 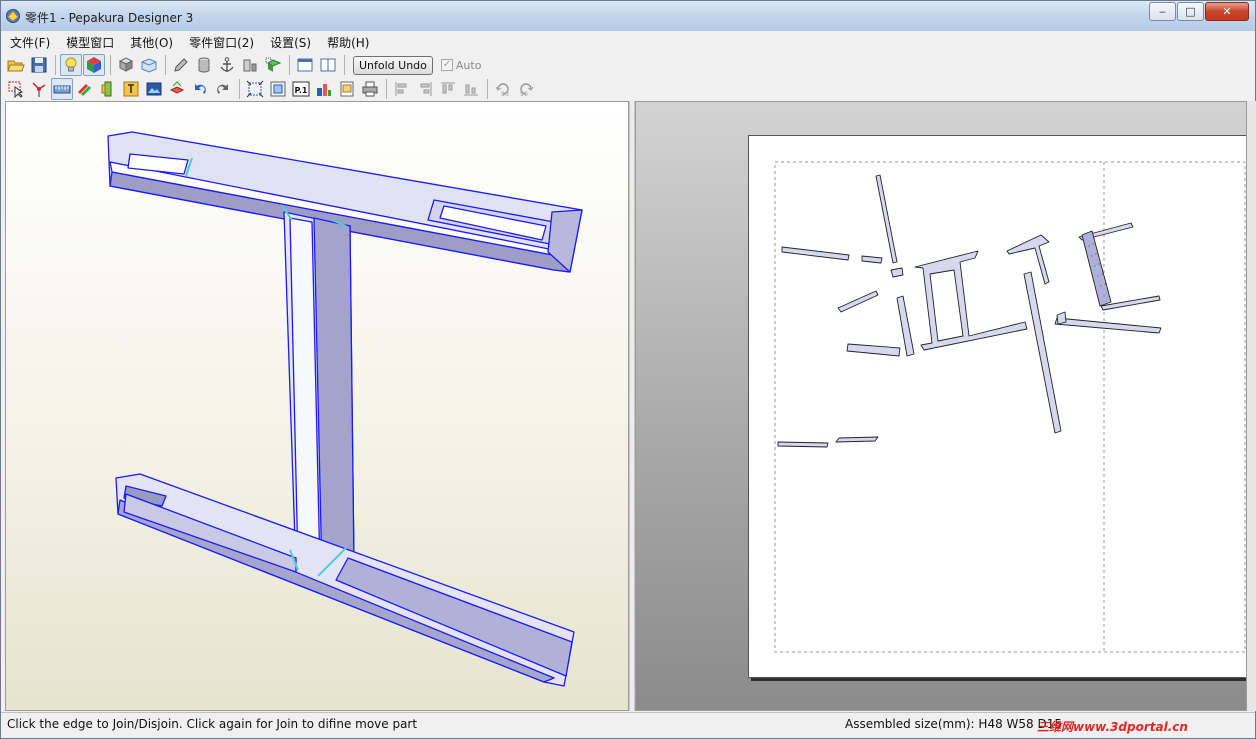 I want to click on print-parts-button, so click(x=177, y=89).